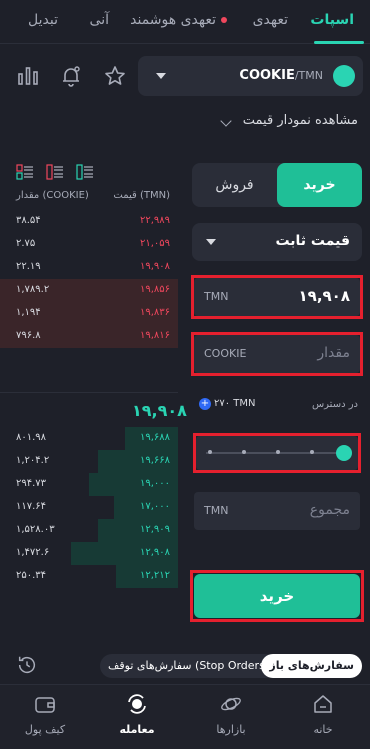  Describe the element at coordinates (185, 716) in the screenshot. I see `bottom-nav: کیف پول معامله بازارها خانه` at that location.